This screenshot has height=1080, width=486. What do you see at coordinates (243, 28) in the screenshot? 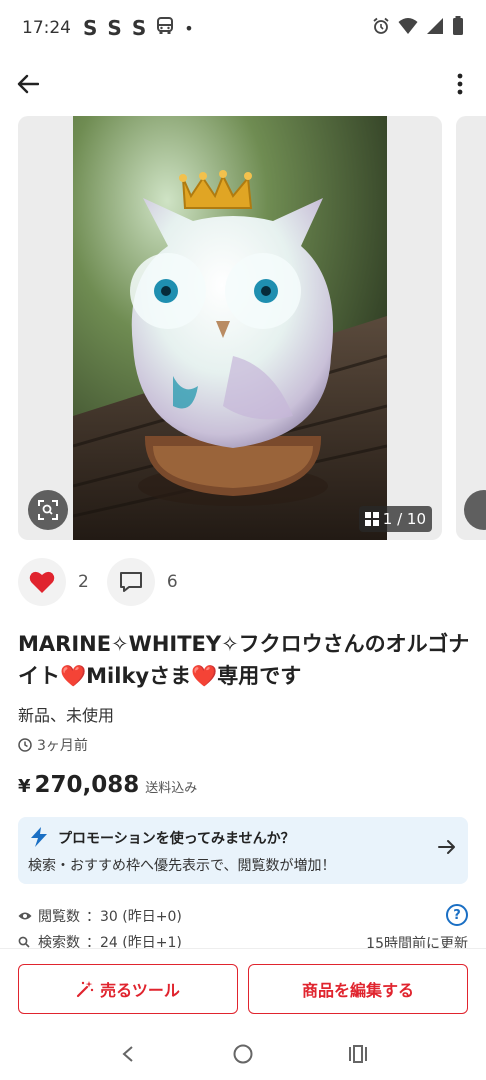
I see `status-bar: 17:24 S S S •` at bounding box center [243, 28].